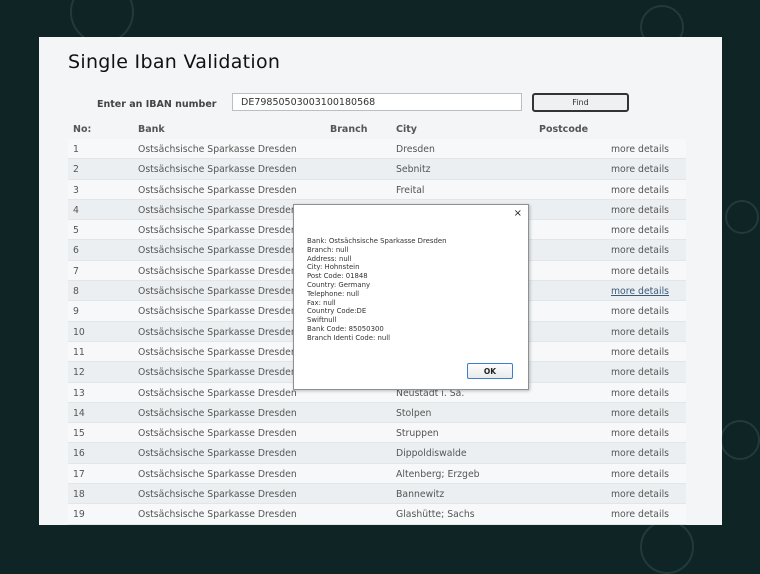  Describe the element at coordinates (151, 129) in the screenshot. I see `header-bank: Bank` at that location.